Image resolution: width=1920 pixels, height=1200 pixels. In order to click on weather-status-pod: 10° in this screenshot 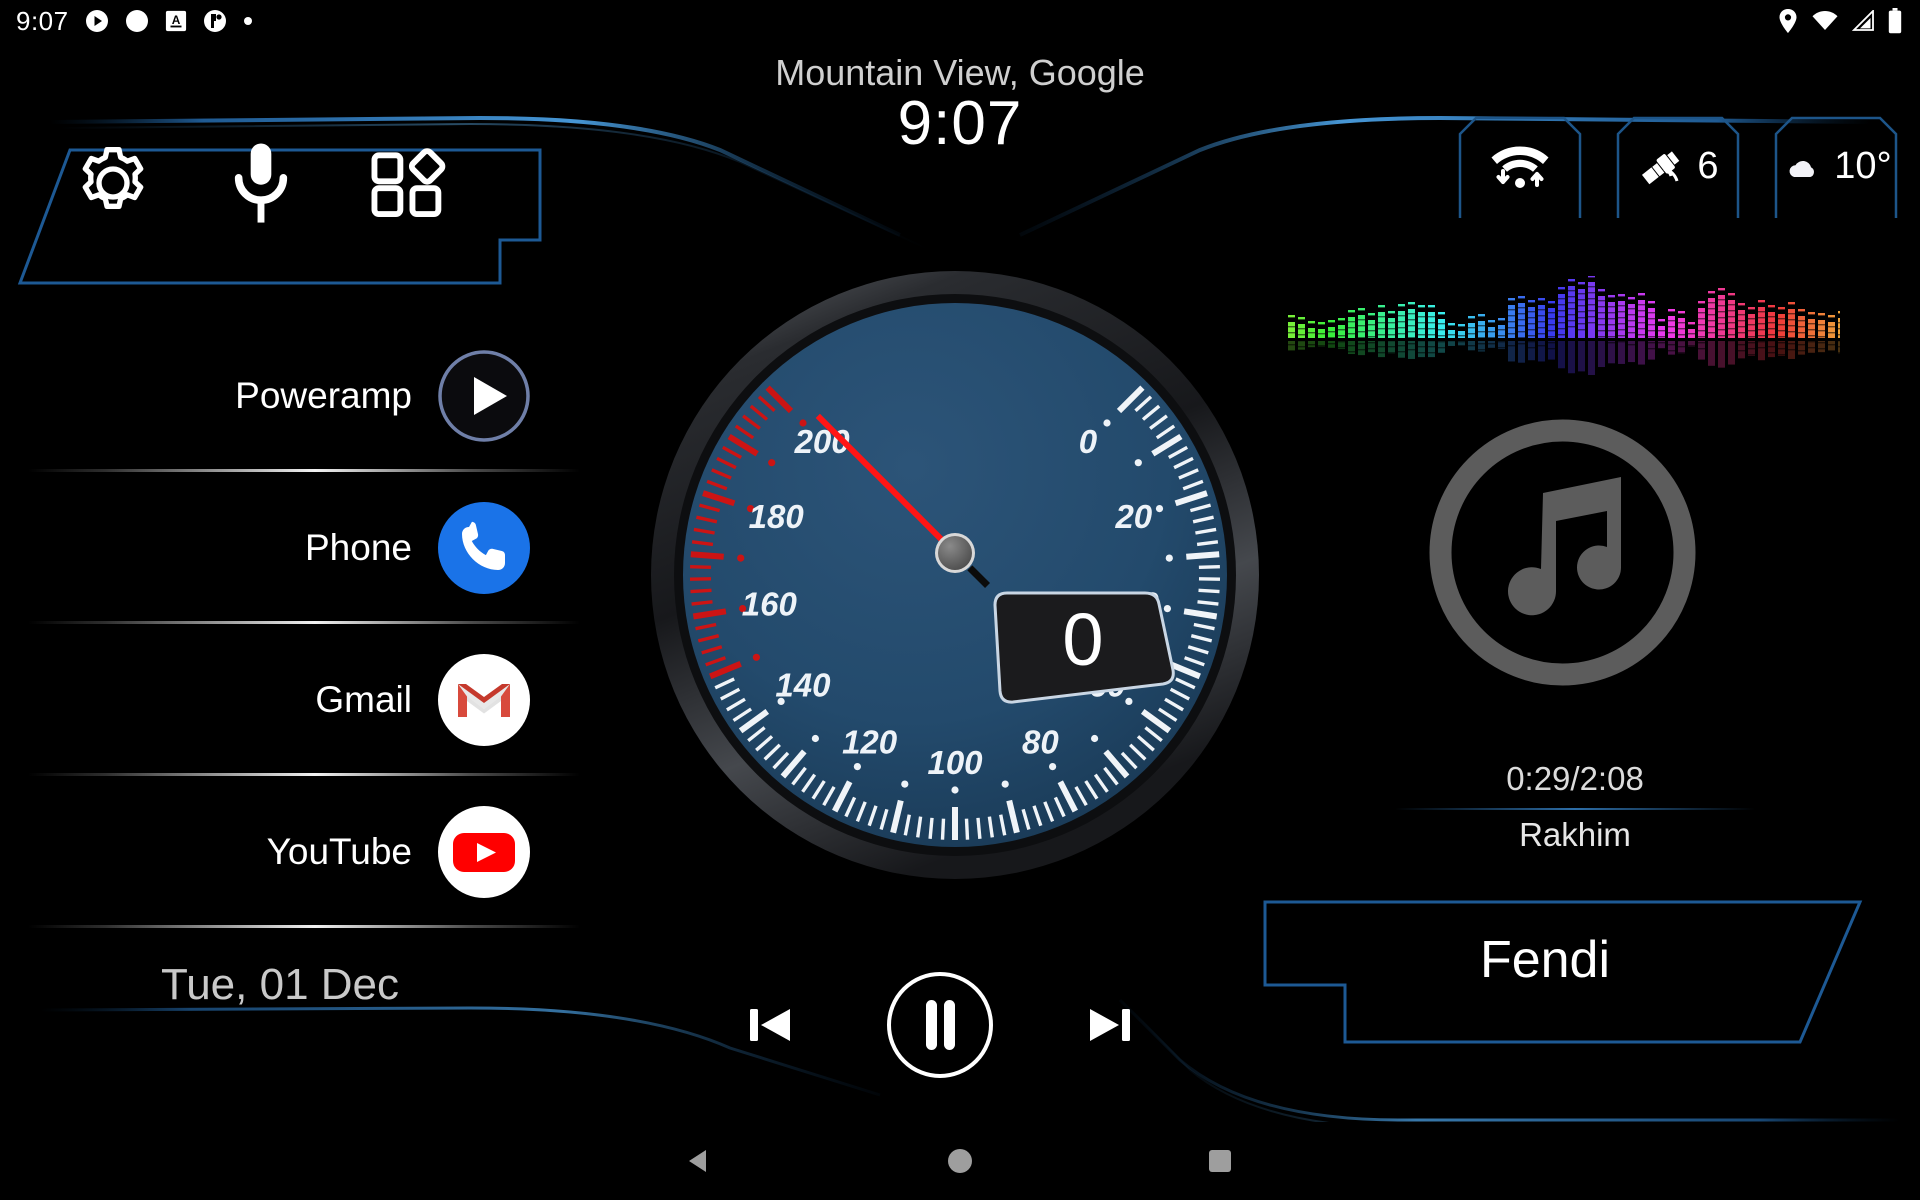, I will do `click(1836, 166)`.